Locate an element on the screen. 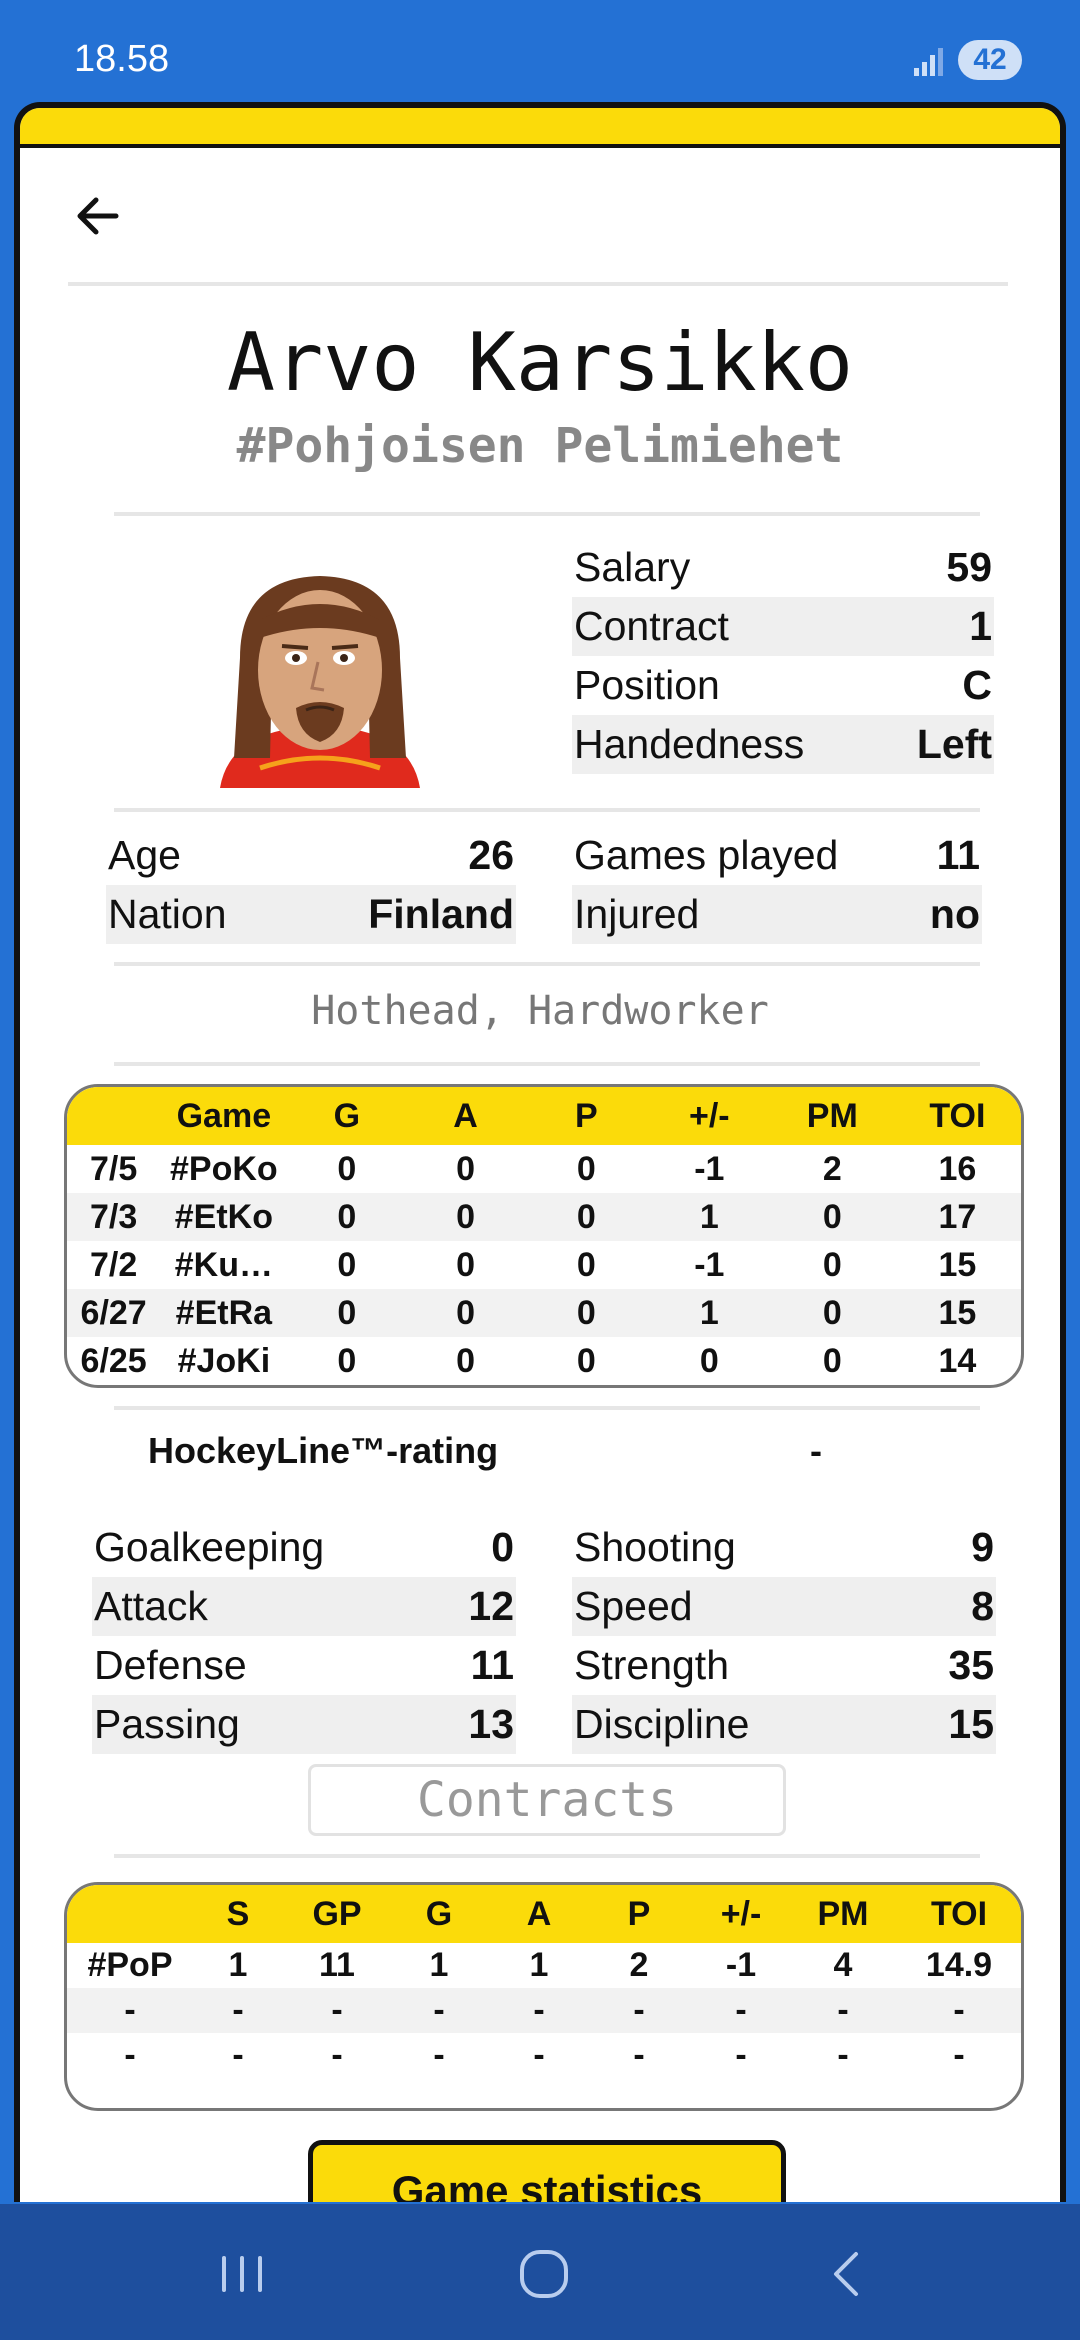  handedness-value: Left is located at coordinates (954, 744).